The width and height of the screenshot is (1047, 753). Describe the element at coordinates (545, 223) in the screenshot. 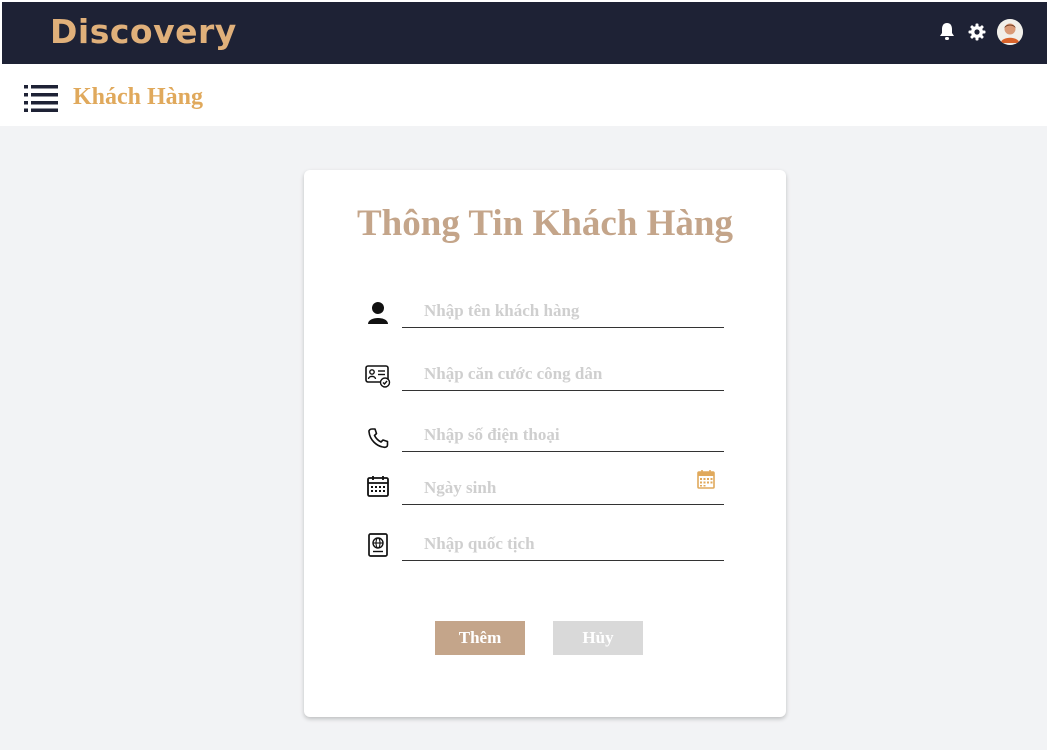

I see `form-title: Thông Tin Khách Hàng` at that location.